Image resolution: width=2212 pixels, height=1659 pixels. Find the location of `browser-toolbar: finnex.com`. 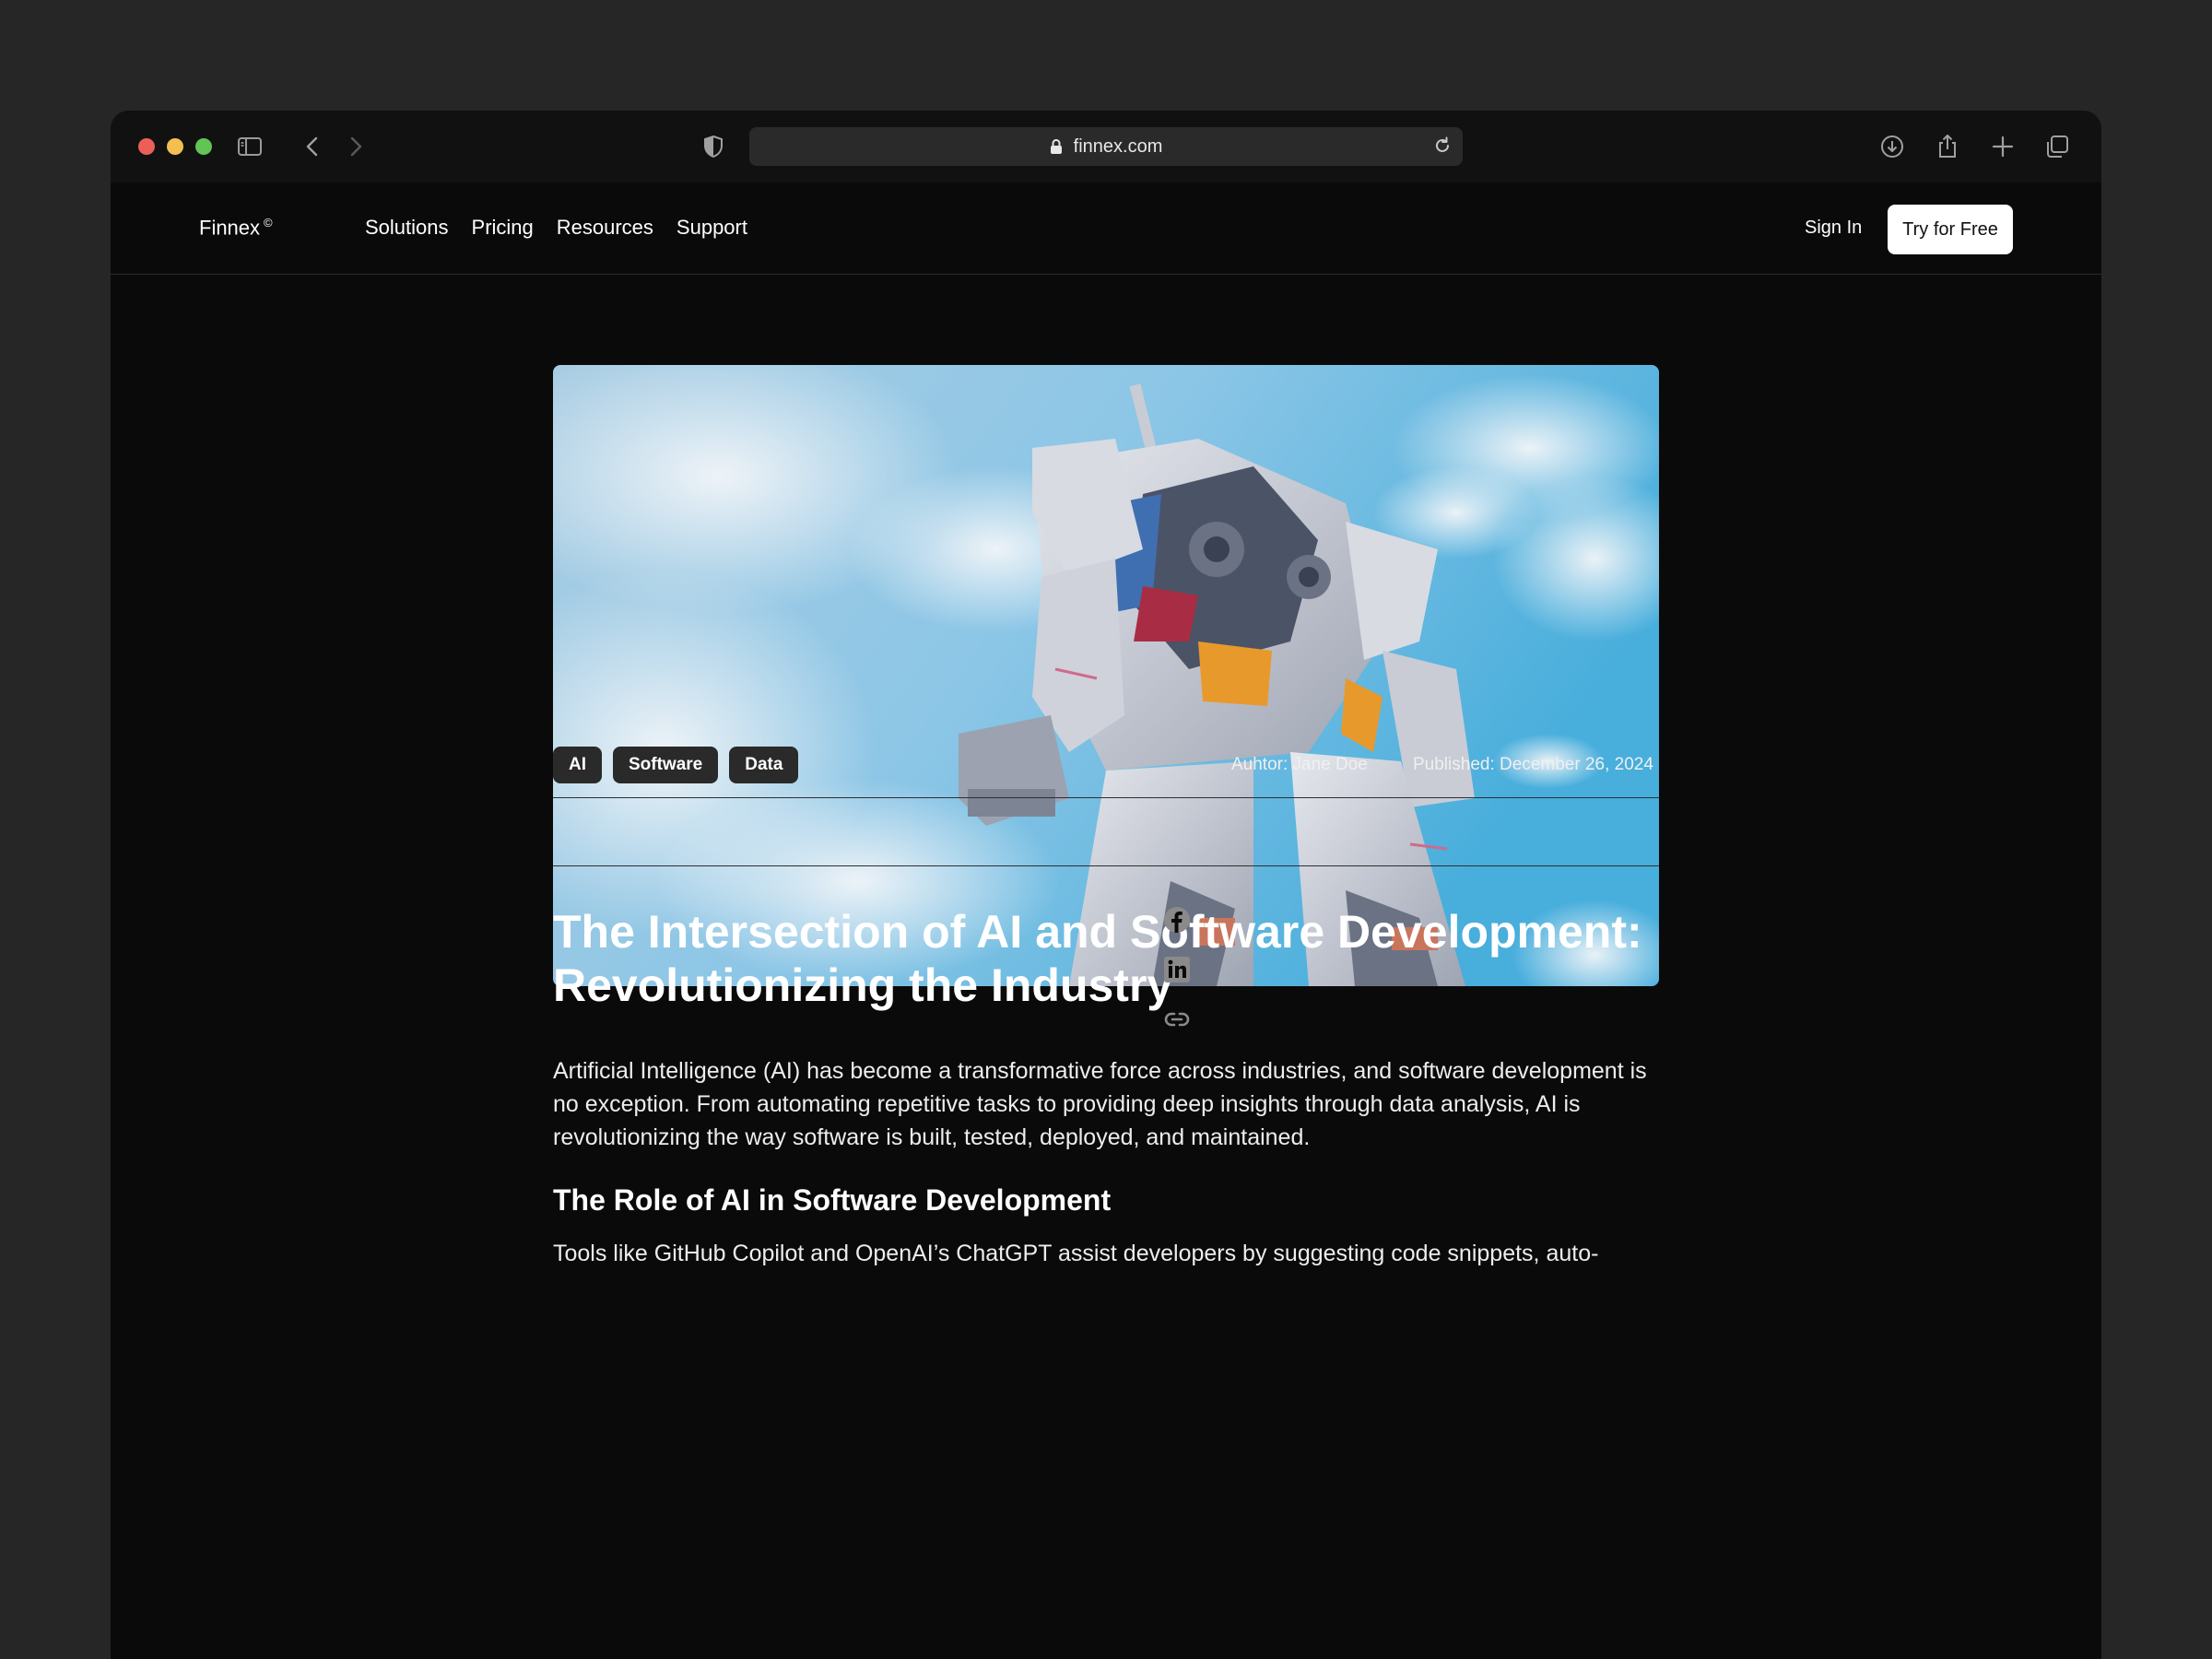

browser-toolbar: finnex.com is located at coordinates (1106, 146).